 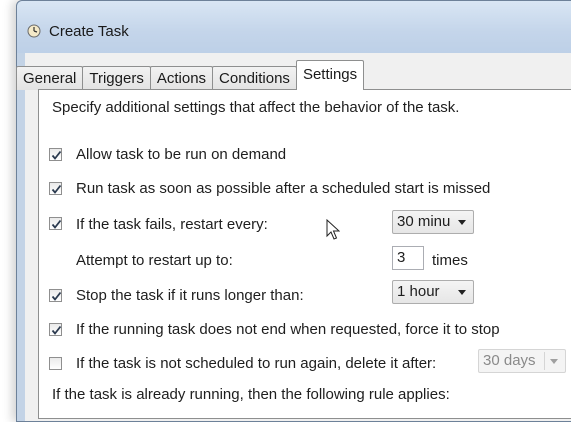 What do you see at coordinates (190, 295) in the screenshot?
I see `stop-if-long-label: Stop the task if it runs longer than:` at bounding box center [190, 295].